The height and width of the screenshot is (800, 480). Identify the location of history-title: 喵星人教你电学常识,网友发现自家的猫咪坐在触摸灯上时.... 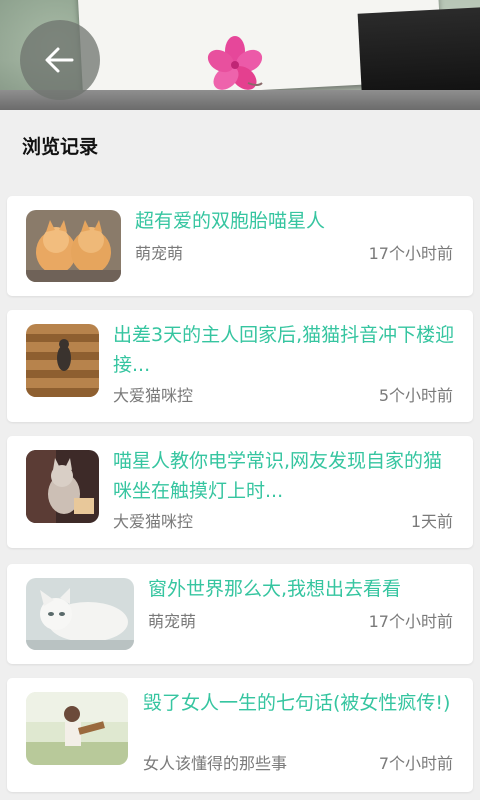
(285, 476).